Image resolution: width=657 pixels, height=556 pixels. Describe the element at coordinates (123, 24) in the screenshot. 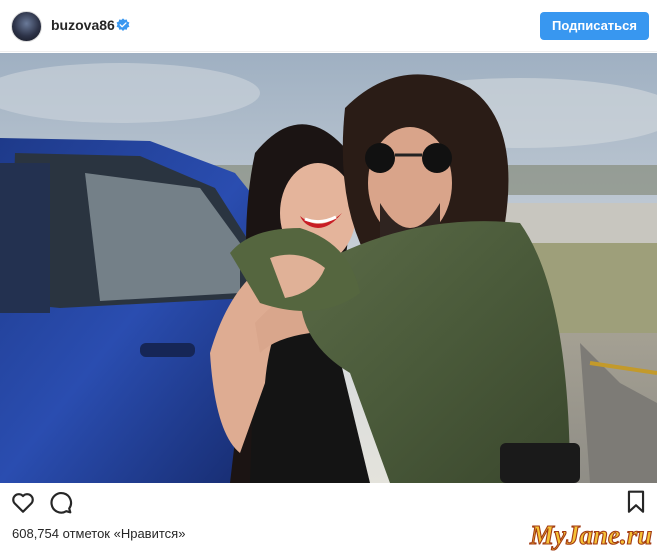

I see `verified-badge-icon` at that location.